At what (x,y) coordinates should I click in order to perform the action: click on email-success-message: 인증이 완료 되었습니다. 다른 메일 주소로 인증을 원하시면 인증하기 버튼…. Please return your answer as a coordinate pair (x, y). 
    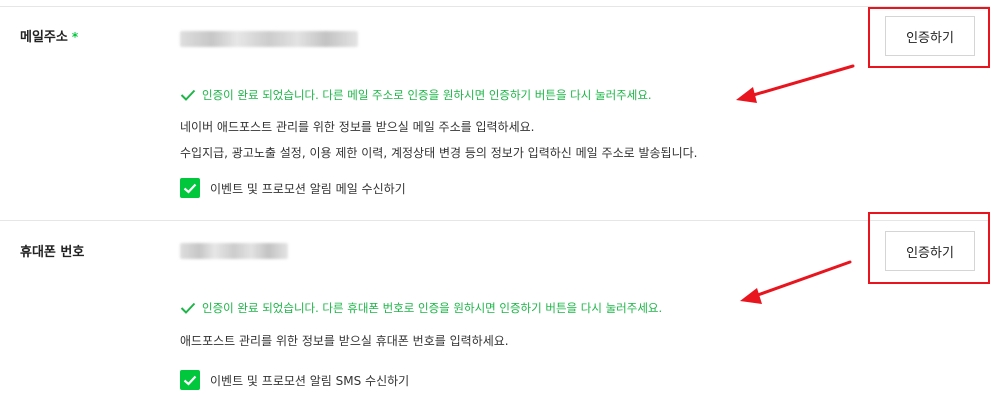
    Looking at the image, I should click on (416, 95).